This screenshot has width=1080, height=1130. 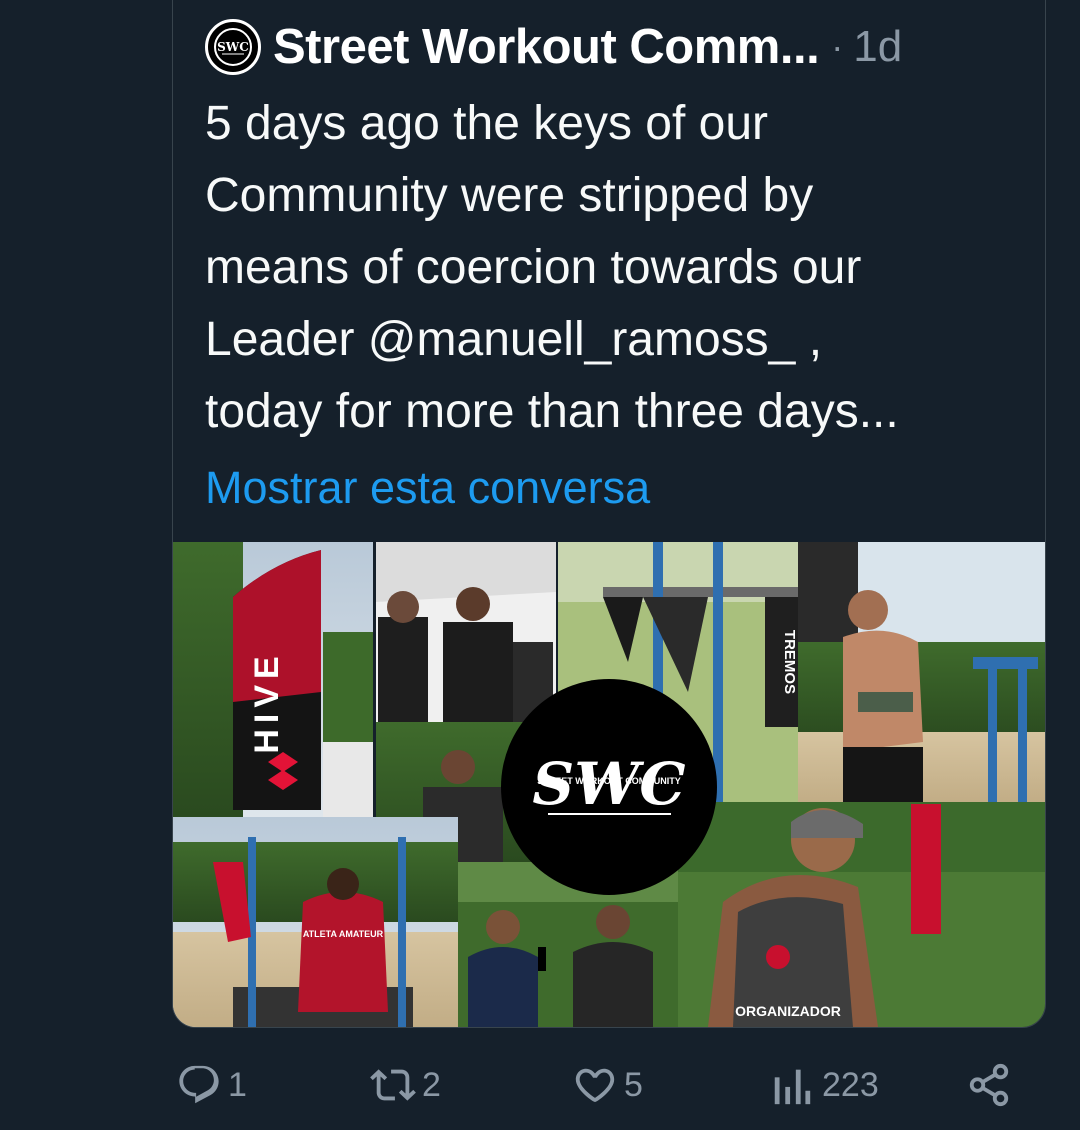 I want to click on reply-button: 1, so click(x=211, y=1085).